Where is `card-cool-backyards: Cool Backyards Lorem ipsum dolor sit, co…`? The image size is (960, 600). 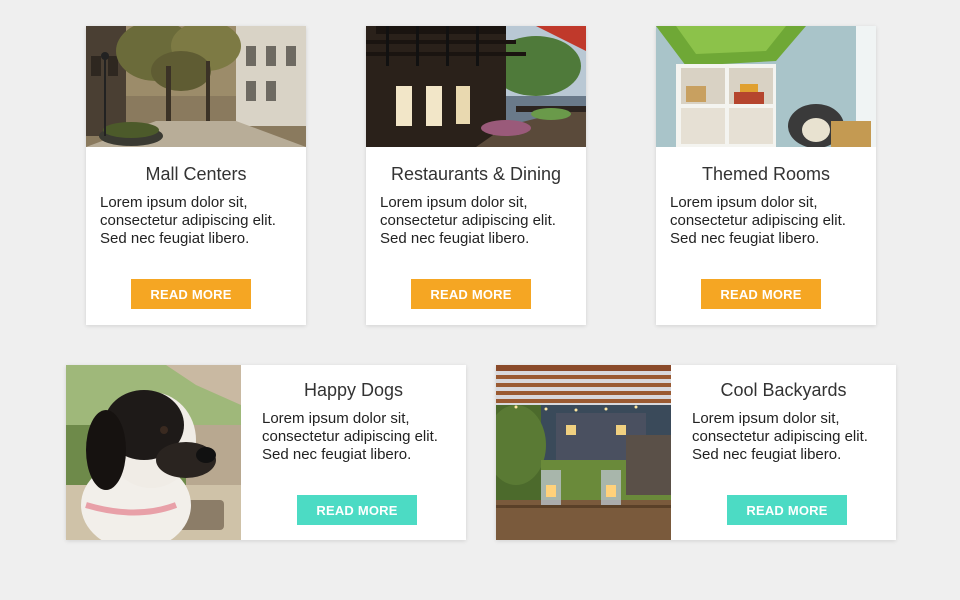
card-cool-backyards: Cool Backyards Lorem ipsum dolor sit, co… is located at coordinates (696, 452).